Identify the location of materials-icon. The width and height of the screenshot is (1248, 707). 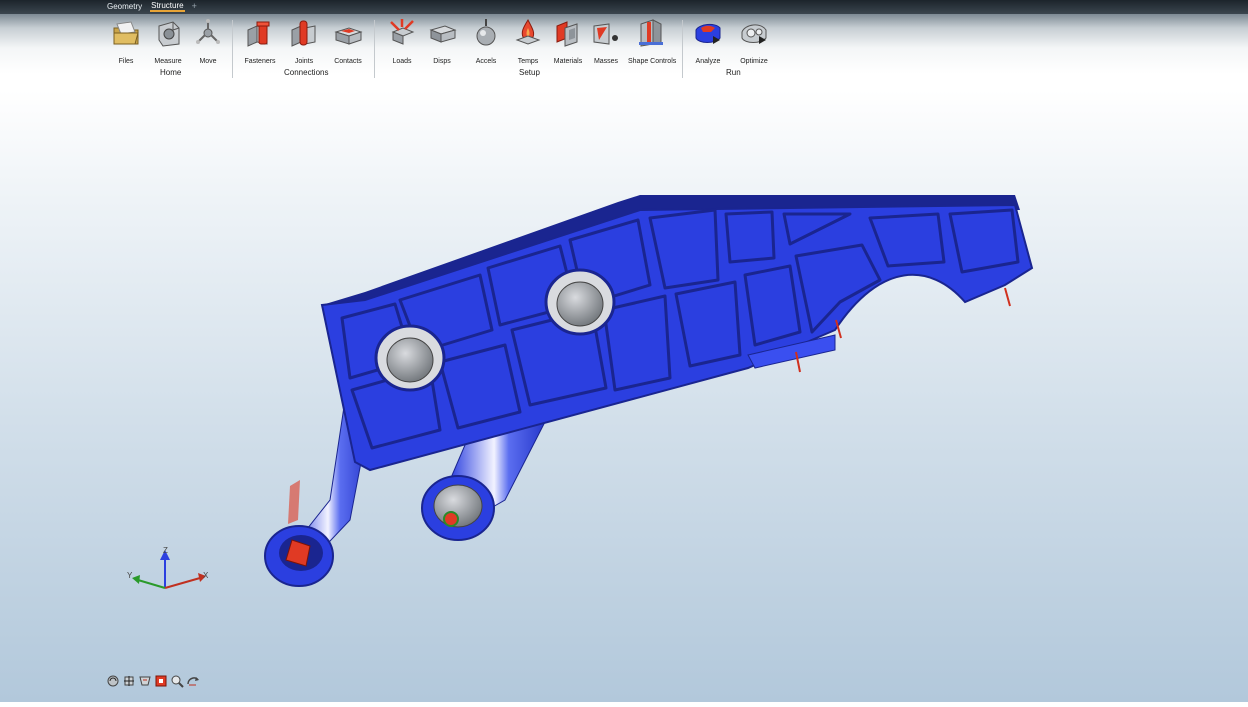
(567, 34).